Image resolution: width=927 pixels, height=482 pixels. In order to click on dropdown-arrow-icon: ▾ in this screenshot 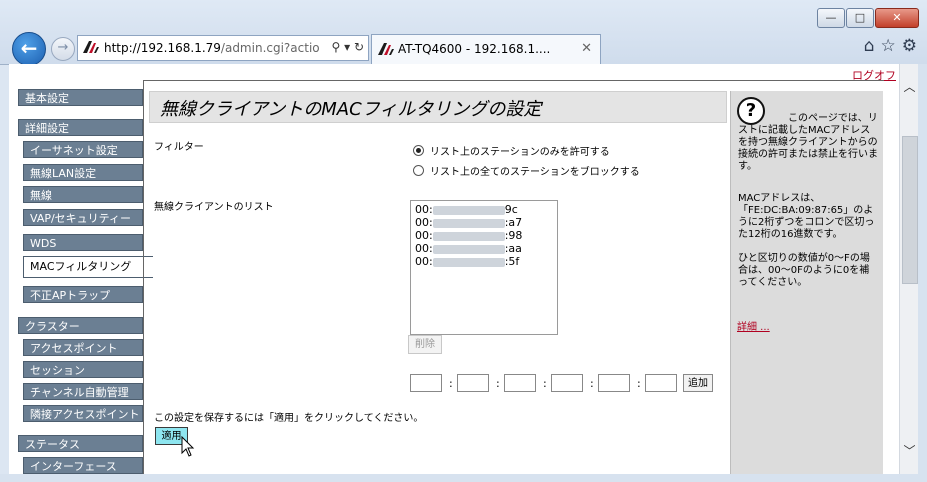, I will do `click(347, 47)`.